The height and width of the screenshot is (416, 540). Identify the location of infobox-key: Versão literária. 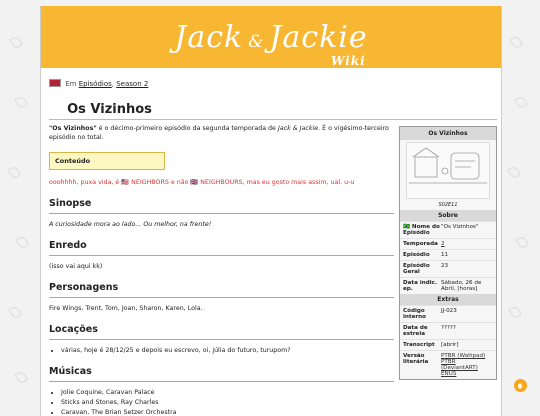
(416, 359).